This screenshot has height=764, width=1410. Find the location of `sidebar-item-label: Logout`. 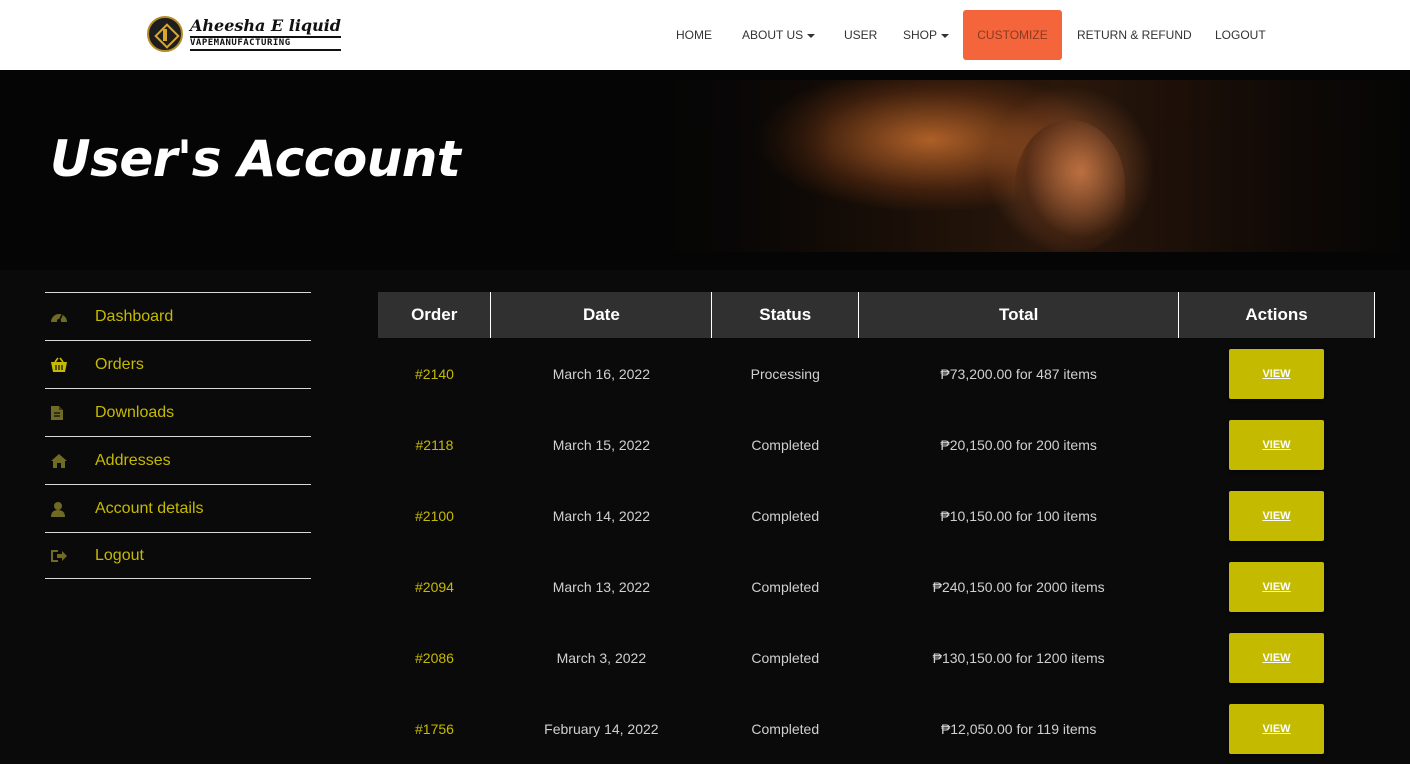

sidebar-item-label: Logout is located at coordinates (119, 555).